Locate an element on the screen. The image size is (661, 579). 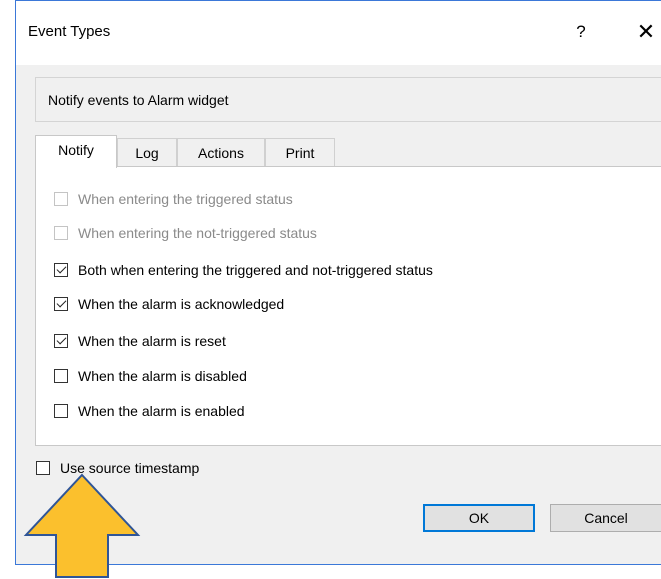
option-label: When the alarm is enabled is located at coordinates (161, 411).